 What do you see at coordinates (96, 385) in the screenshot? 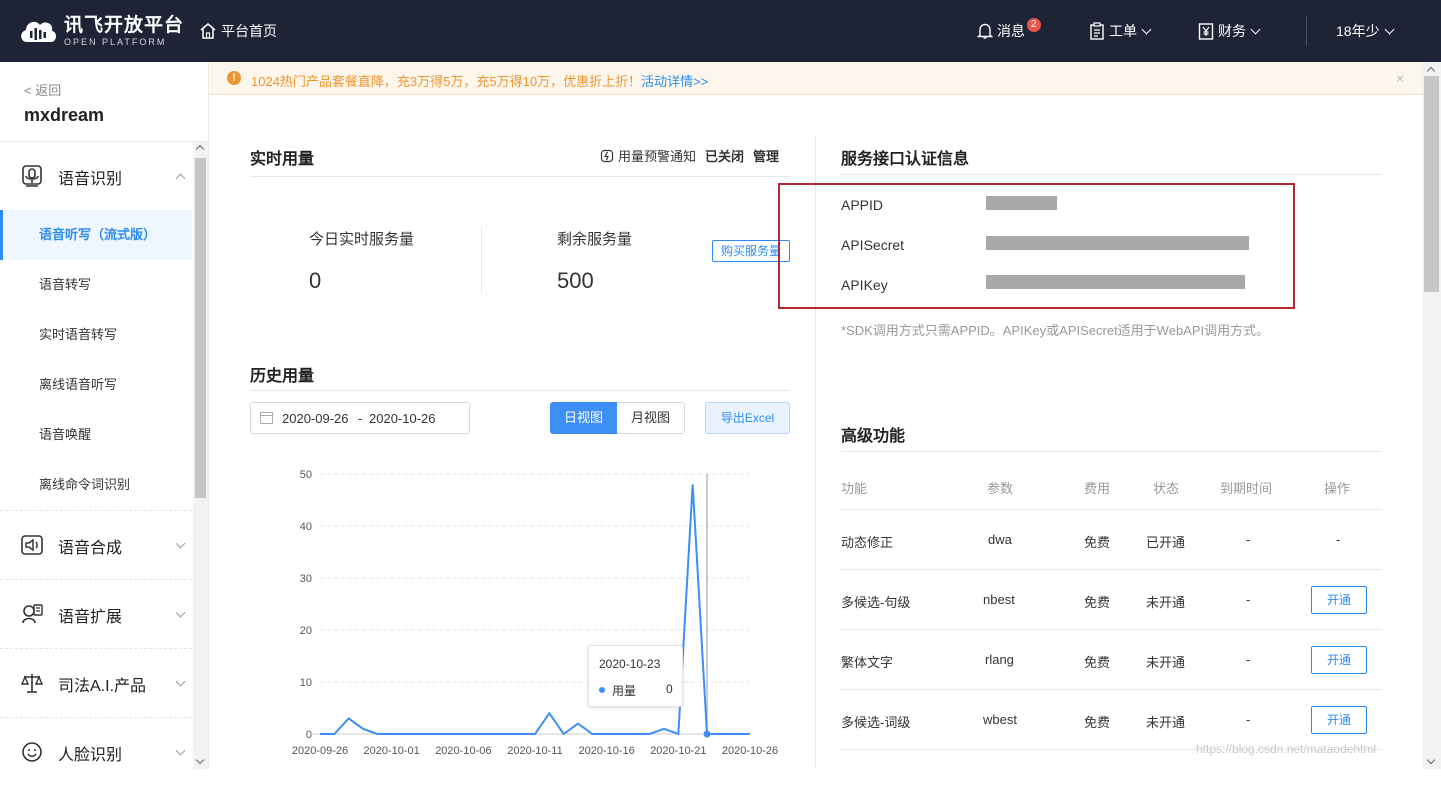
I see `sidebar-item-offline-dictation: 离线语音听写` at bounding box center [96, 385].